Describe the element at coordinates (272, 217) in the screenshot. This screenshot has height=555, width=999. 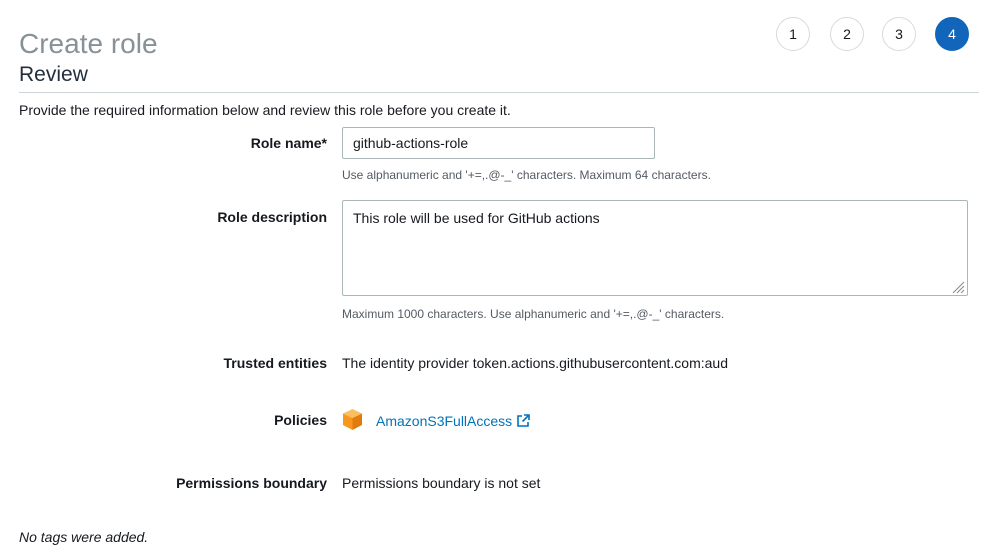
I see `role-description-label: Role description` at that location.